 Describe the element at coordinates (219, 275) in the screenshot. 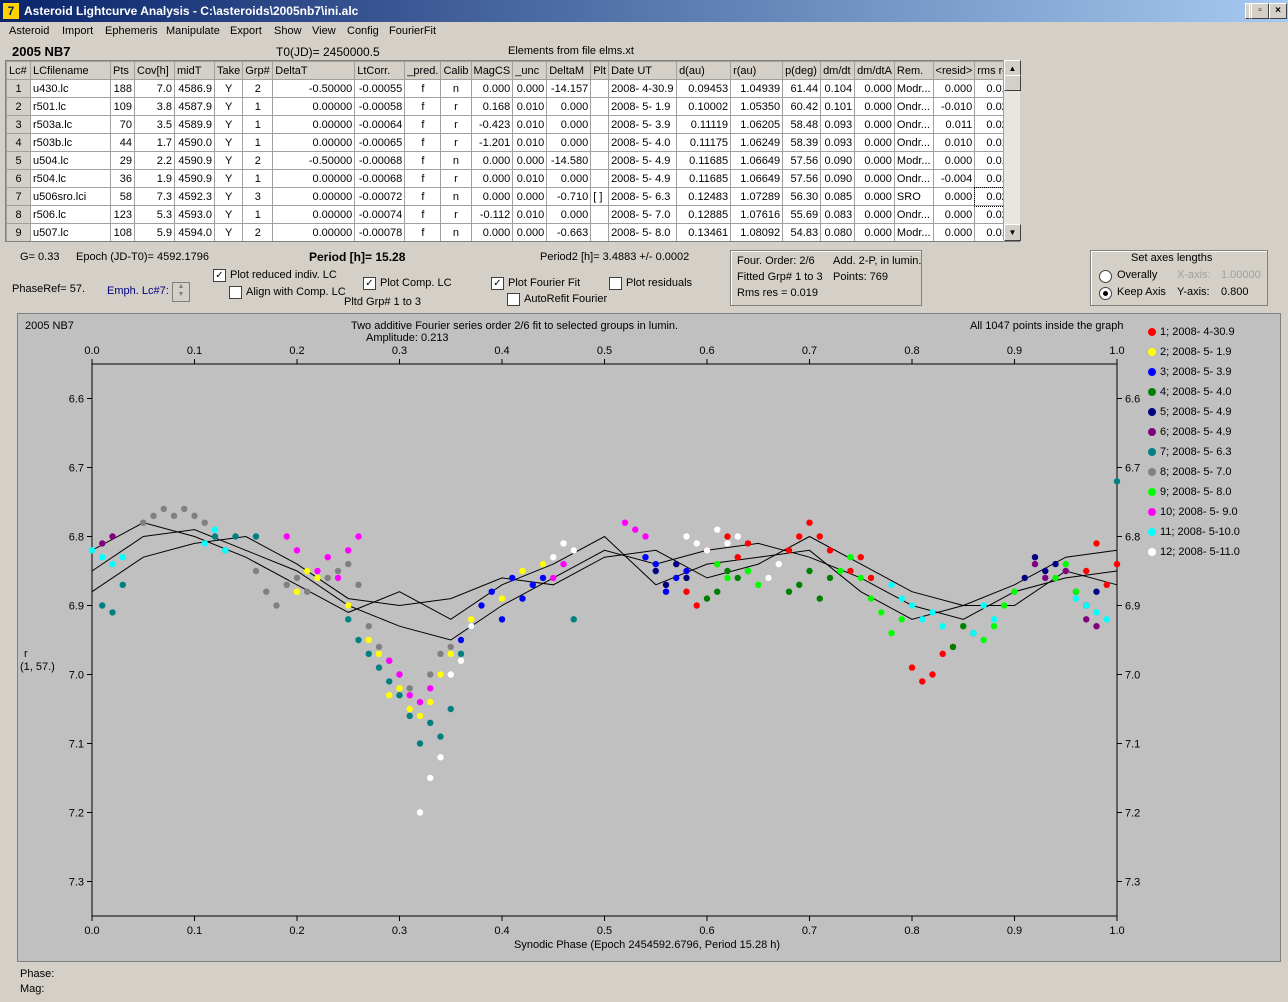

I see `plot-reduced-checkbox: ✓` at that location.